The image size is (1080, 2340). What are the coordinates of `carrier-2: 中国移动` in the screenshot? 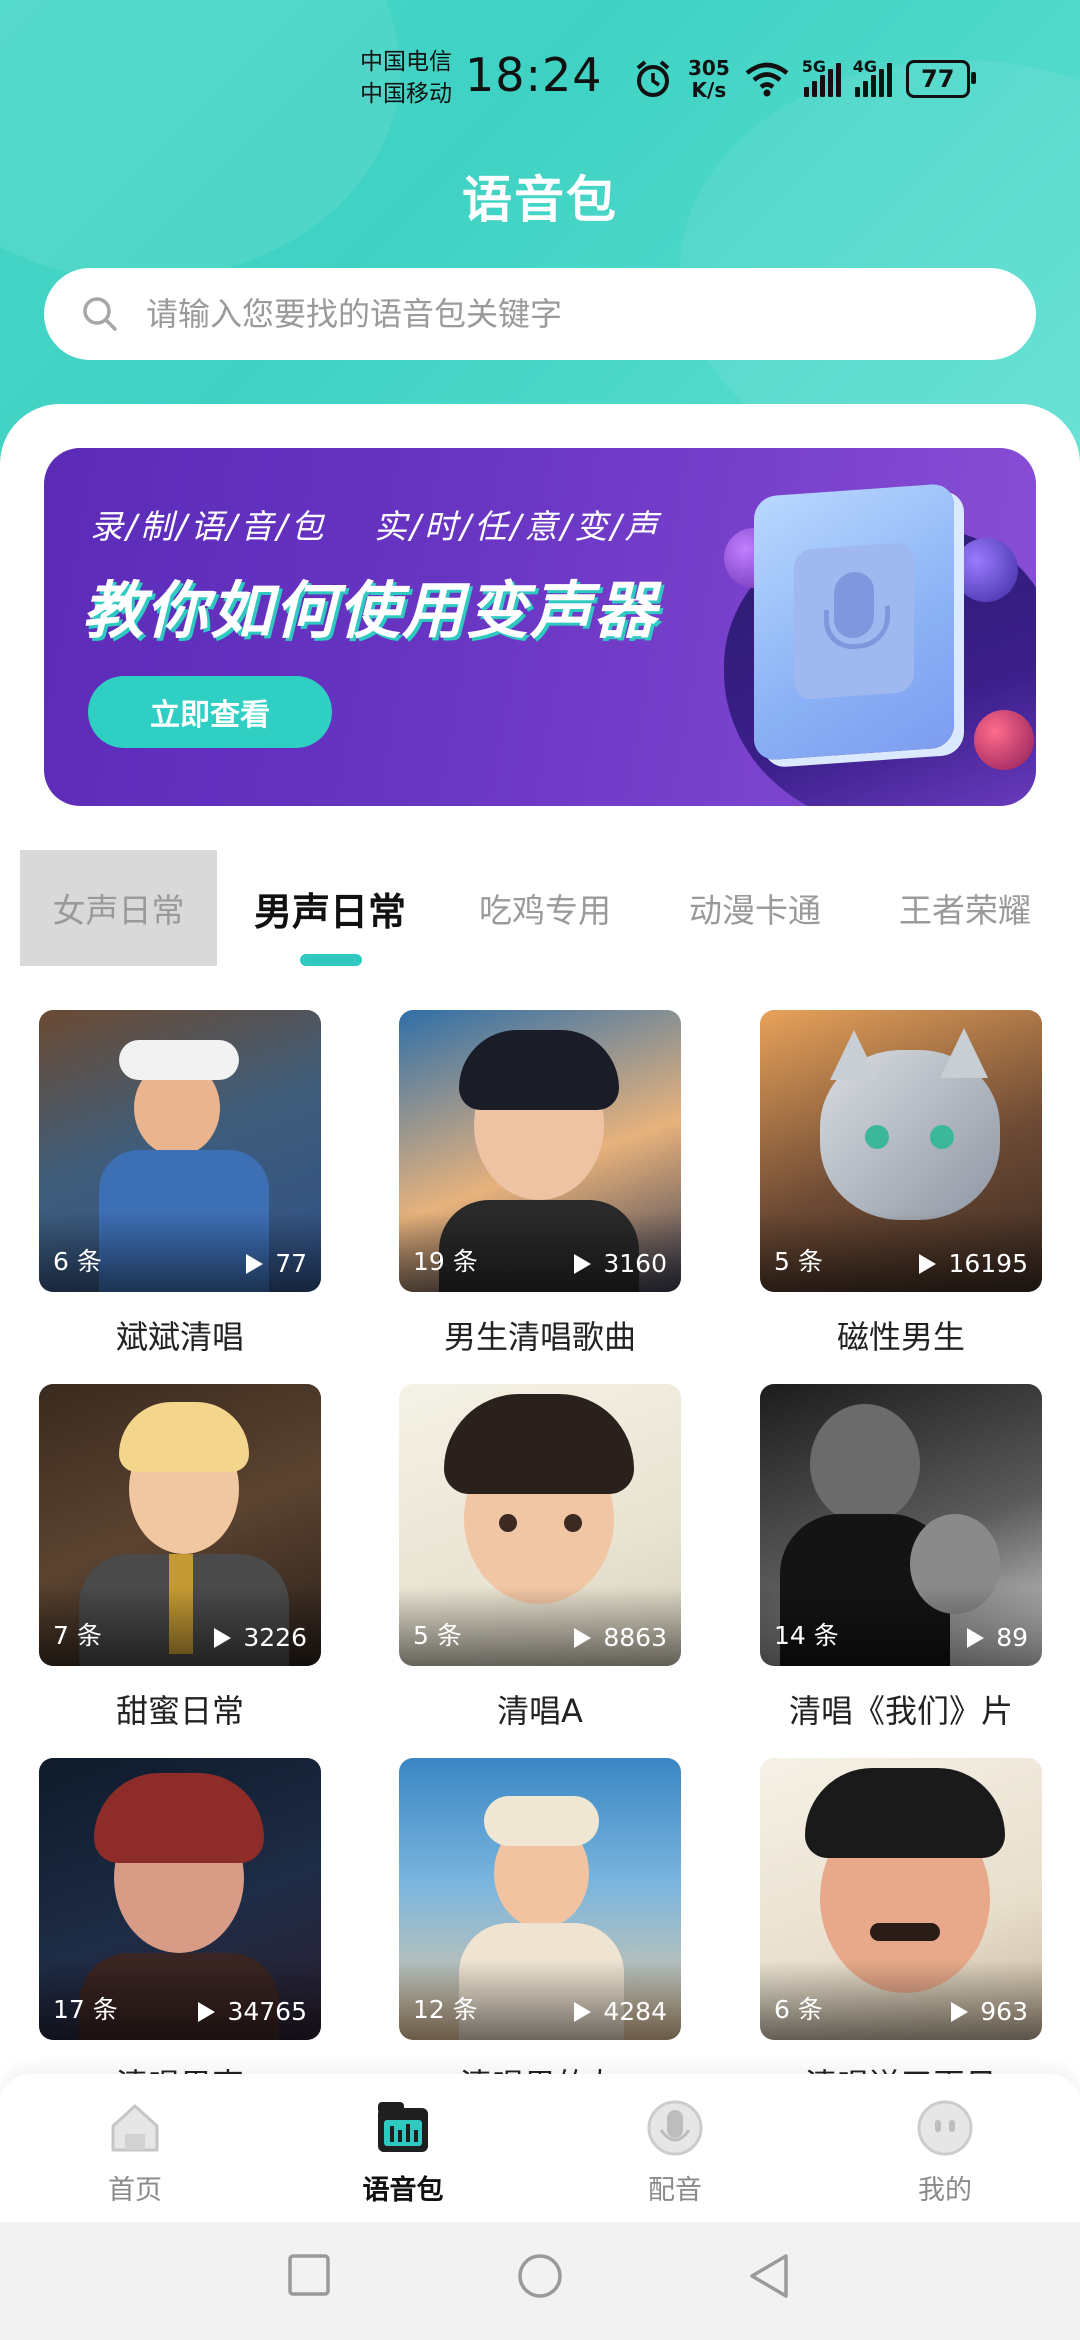 It's located at (406, 94).